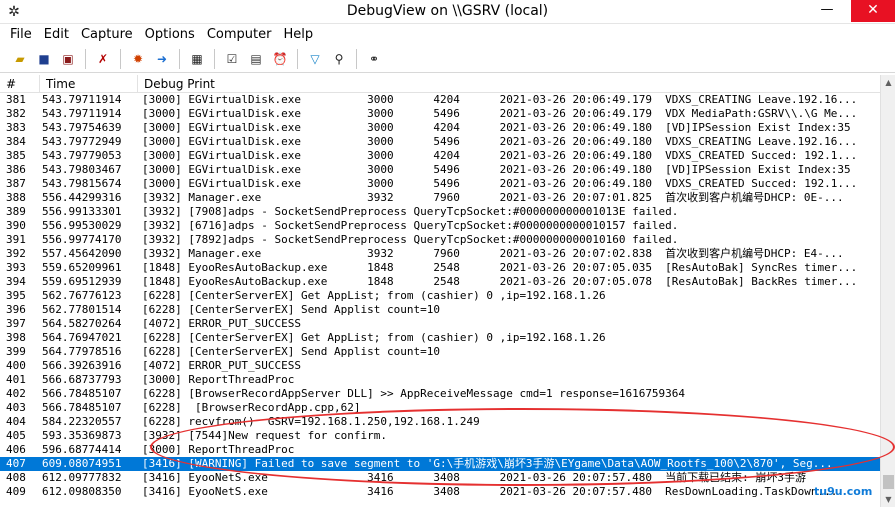 This screenshot has height=507, width=895. I want to click on row-time: 543.79754639, so click(82, 127).